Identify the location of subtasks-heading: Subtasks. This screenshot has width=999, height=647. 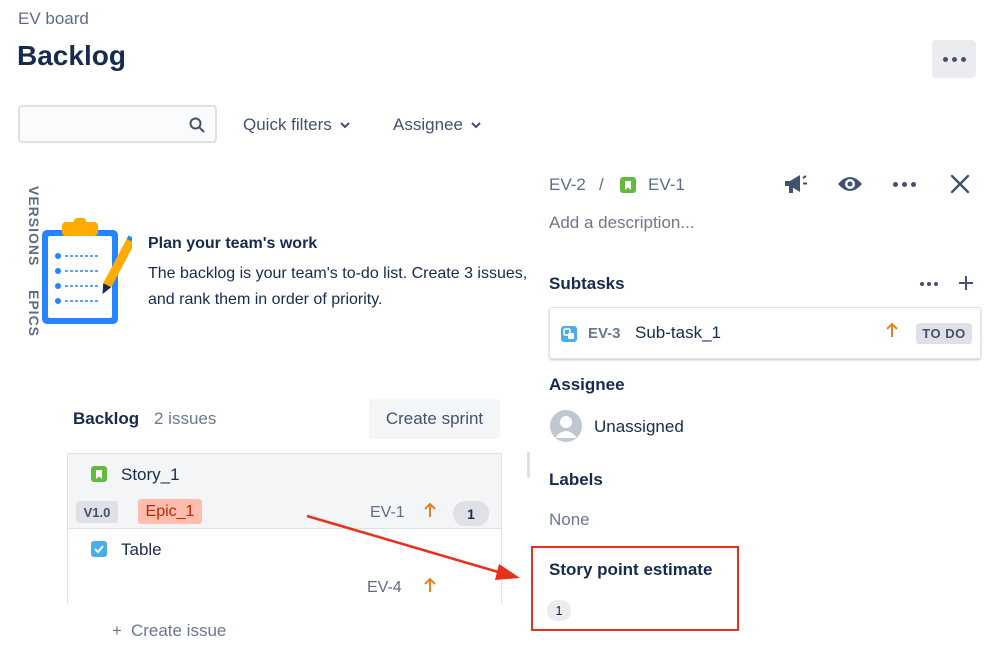
(587, 283).